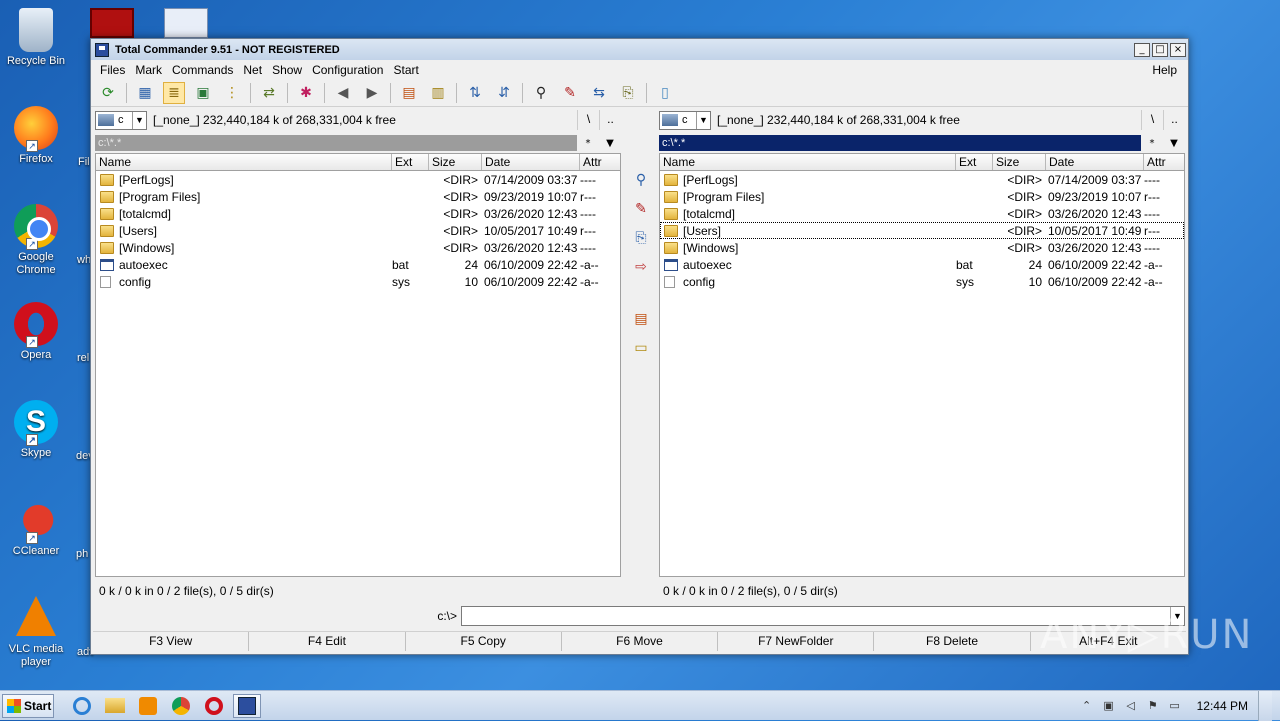 The width and height of the screenshot is (1280, 721). I want to click on right-col-ext: Ext, so click(974, 162).